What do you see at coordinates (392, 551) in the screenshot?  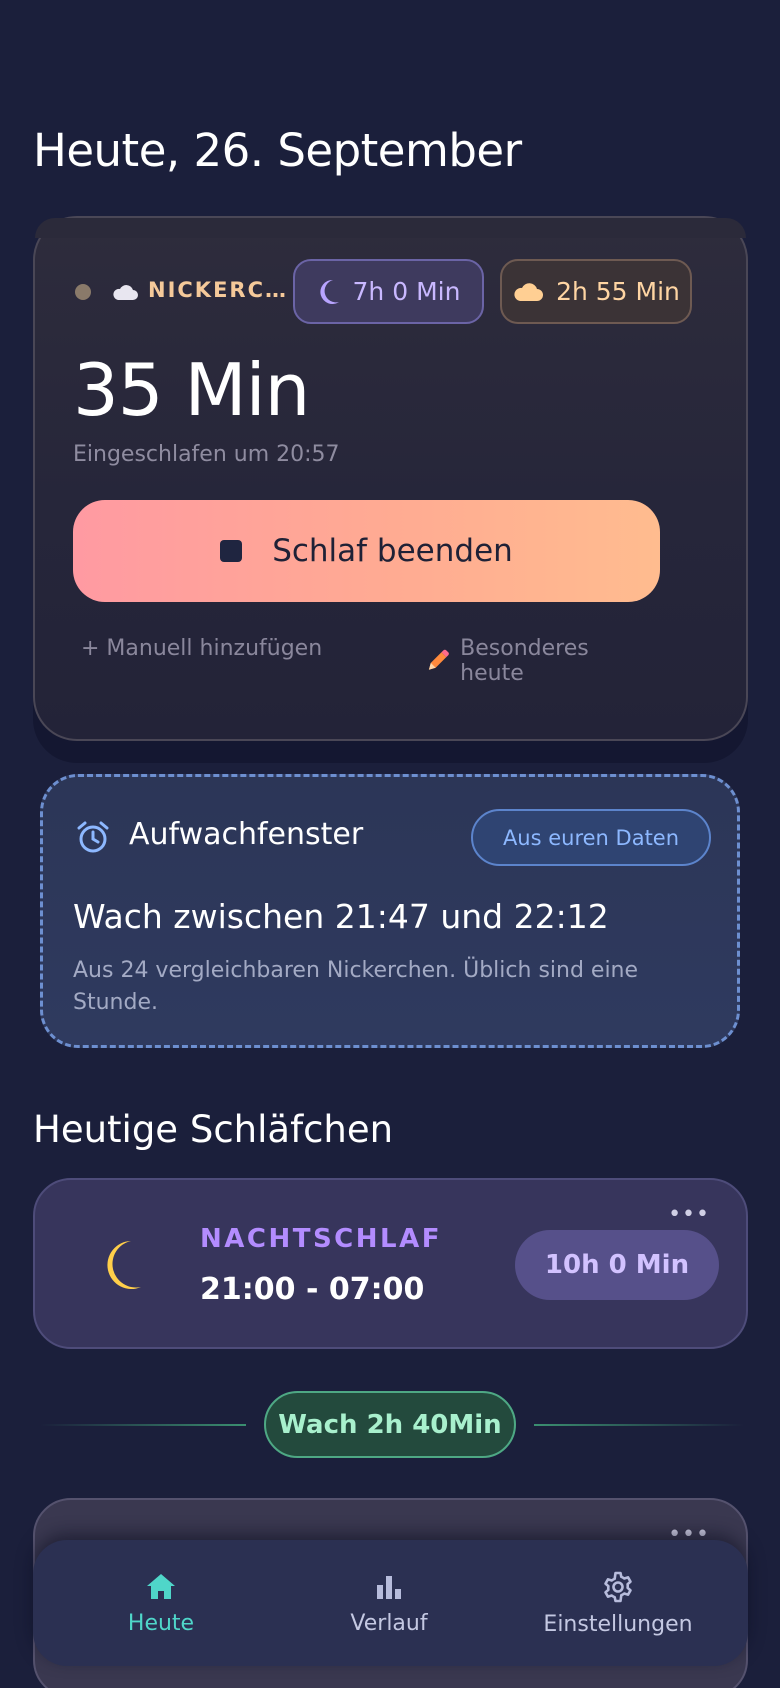 I see `end-sleep-label: Schlaf beenden` at bounding box center [392, 551].